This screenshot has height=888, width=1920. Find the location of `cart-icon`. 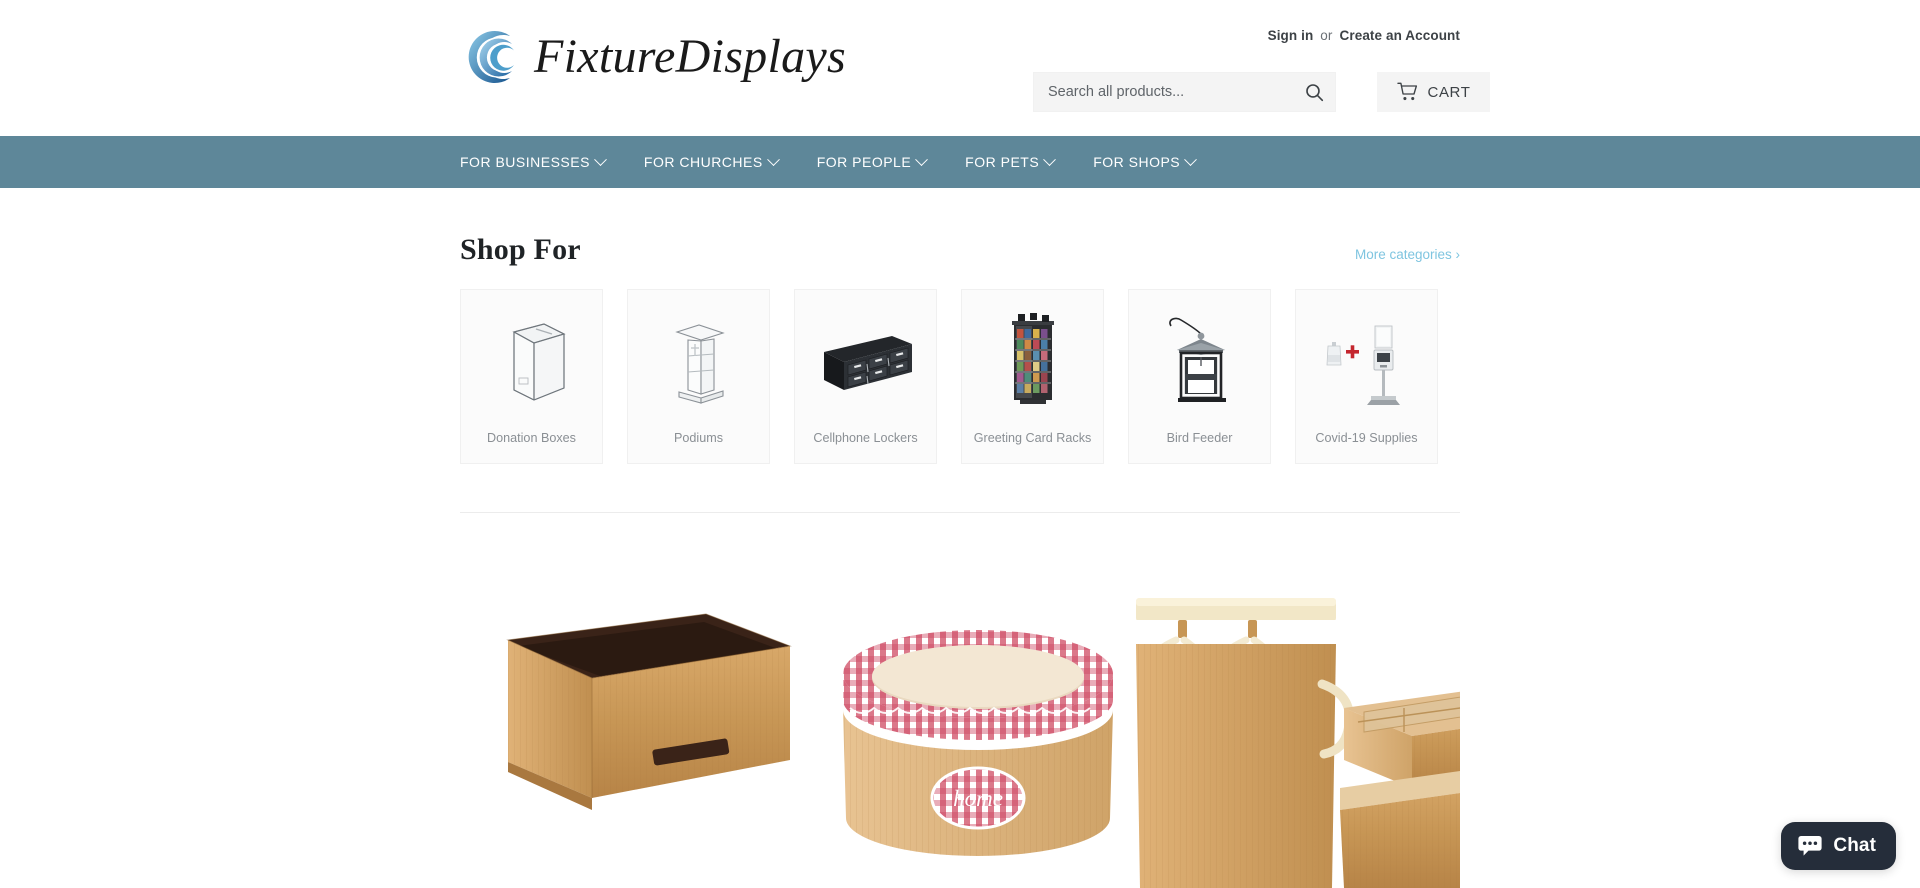

cart-icon is located at coordinates (1406, 91).